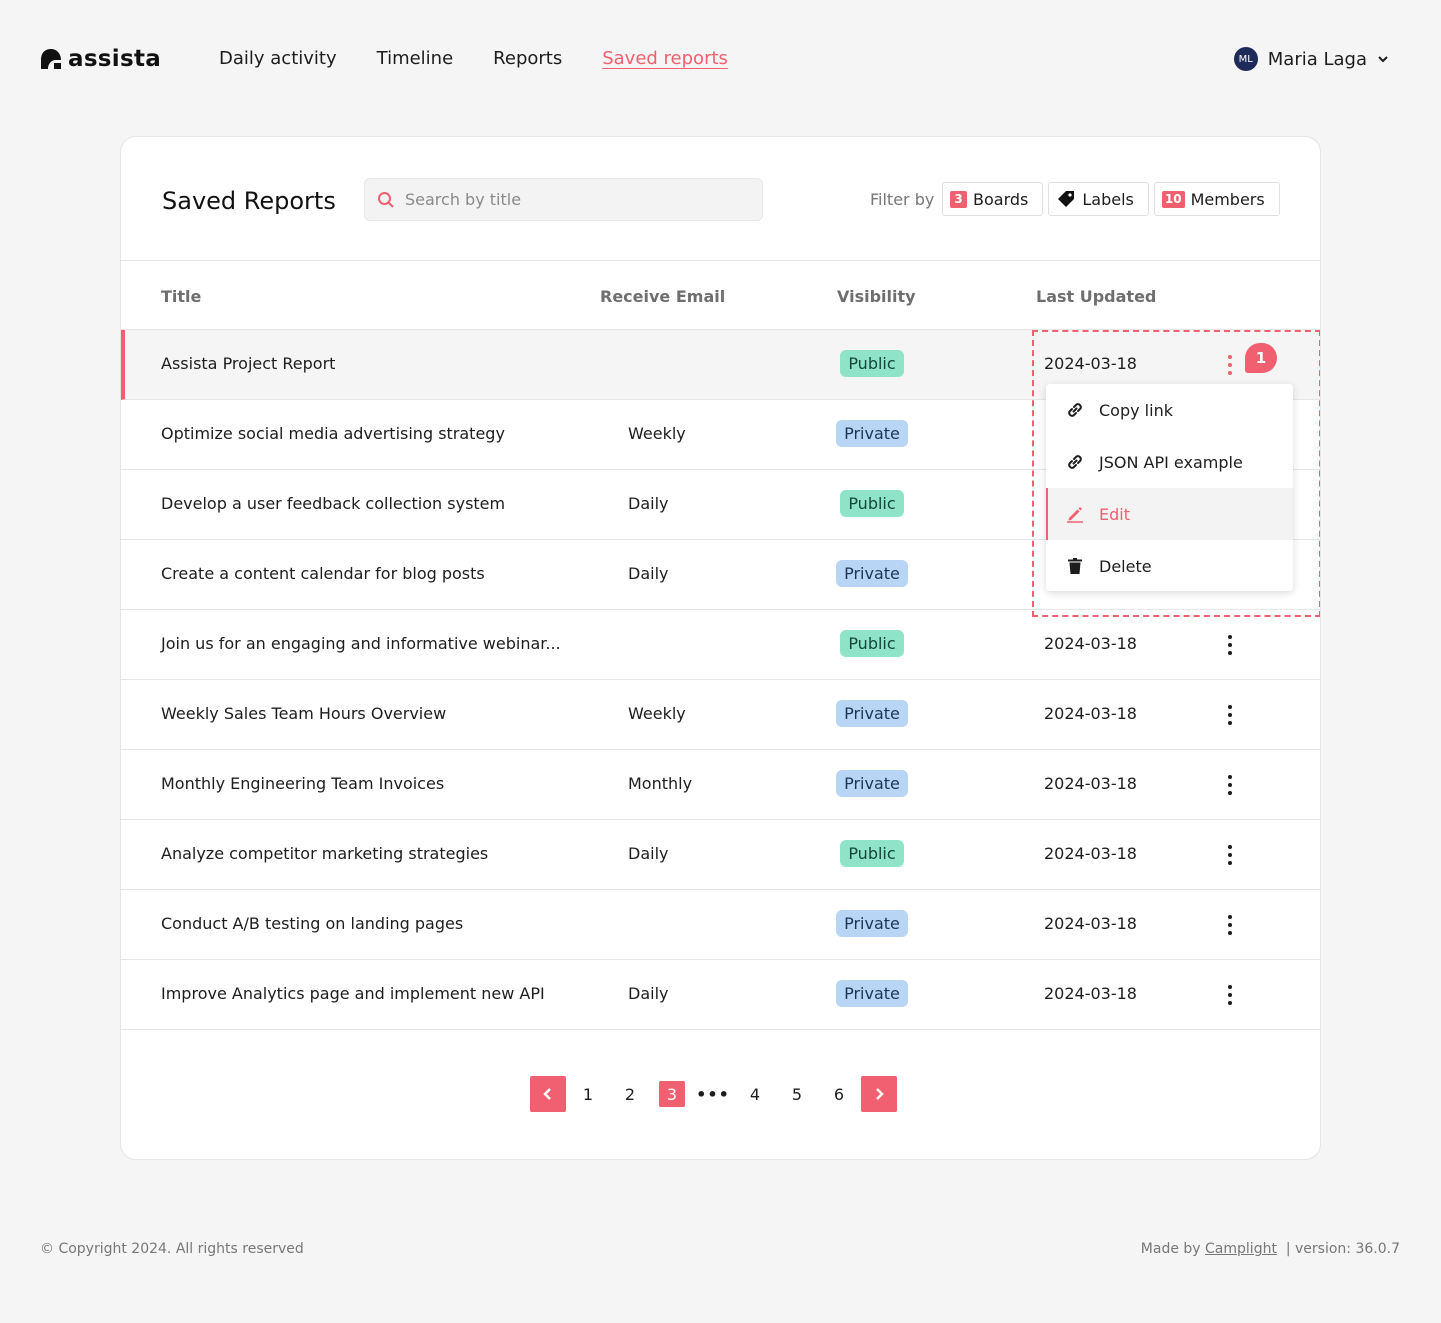 The image size is (1441, 1323). I want to click on logo-text: assista, so click(115, 59).